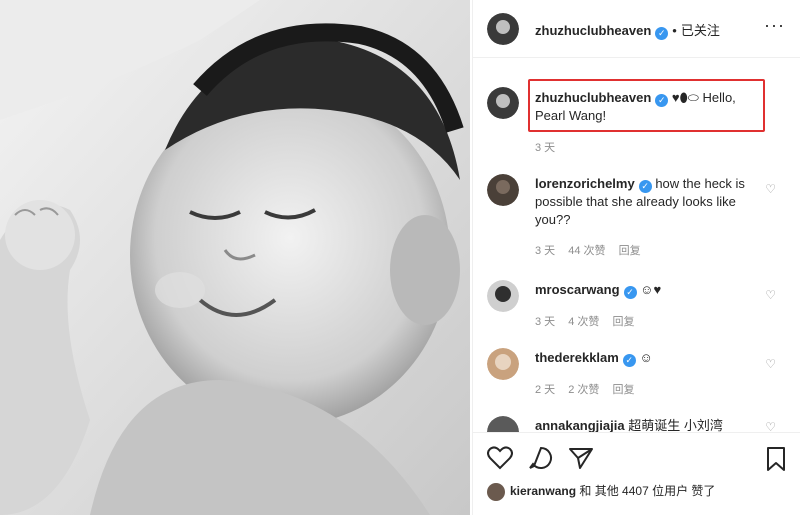 The image size is (800, 515). I want to click on comment-likes: 2 次赞, so click(583, 390).